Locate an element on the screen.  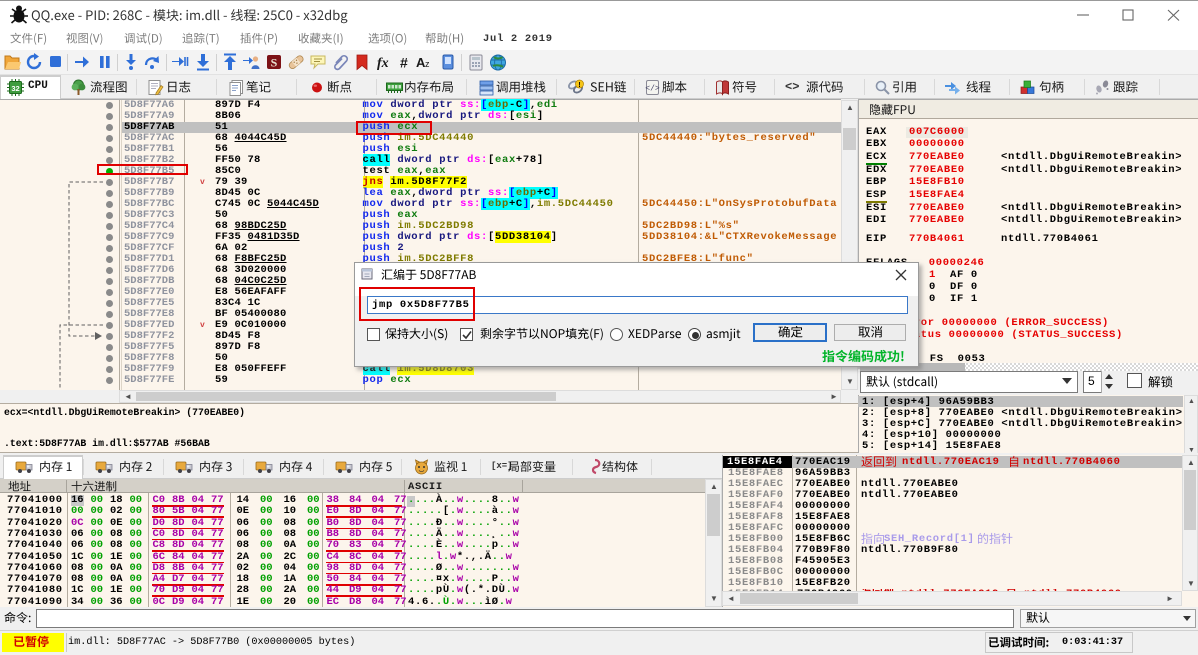
svg-text: 32 is located at coordinates (15, 88).